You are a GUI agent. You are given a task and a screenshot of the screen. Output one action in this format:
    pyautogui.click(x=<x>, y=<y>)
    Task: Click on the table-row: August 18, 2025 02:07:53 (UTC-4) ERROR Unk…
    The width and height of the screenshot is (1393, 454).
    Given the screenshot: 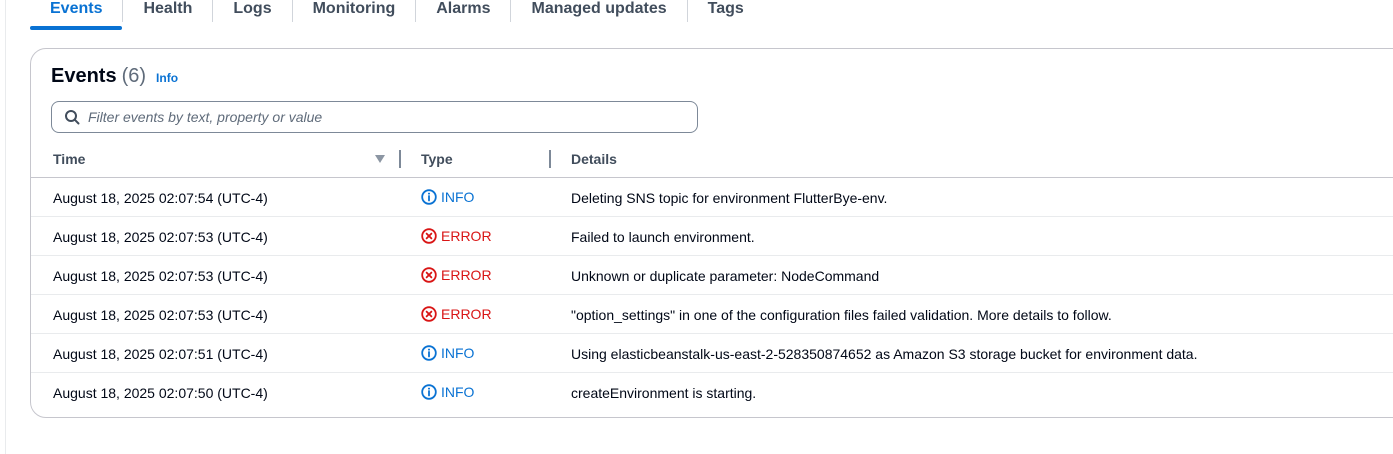 What is the action you would take?
    pyautogui.click(x=712, y=275)
    